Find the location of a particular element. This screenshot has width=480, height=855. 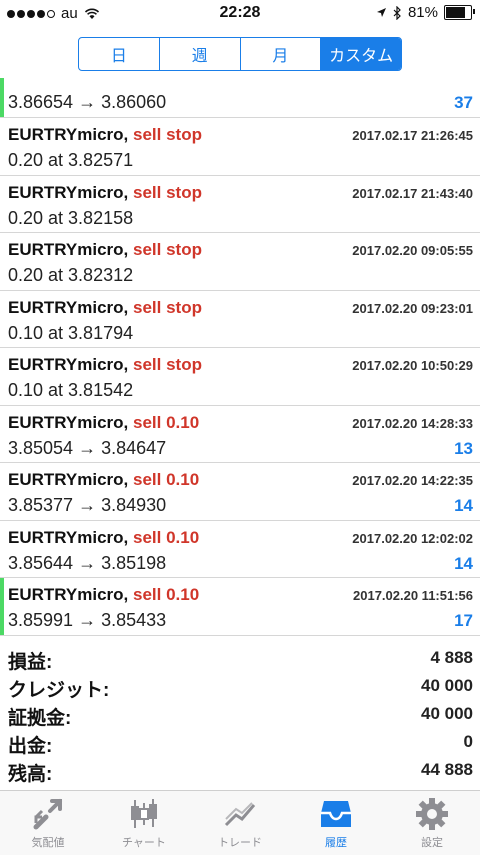

trade-detail: 3.85644 → 3.85198 is located at coordinates (87, 562).